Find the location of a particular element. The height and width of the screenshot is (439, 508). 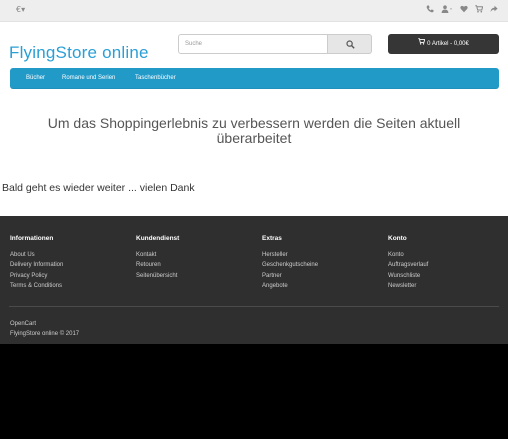

category-menu: Bücher Romane und Serien Taschenbücher is located at coordinates (254, 78).